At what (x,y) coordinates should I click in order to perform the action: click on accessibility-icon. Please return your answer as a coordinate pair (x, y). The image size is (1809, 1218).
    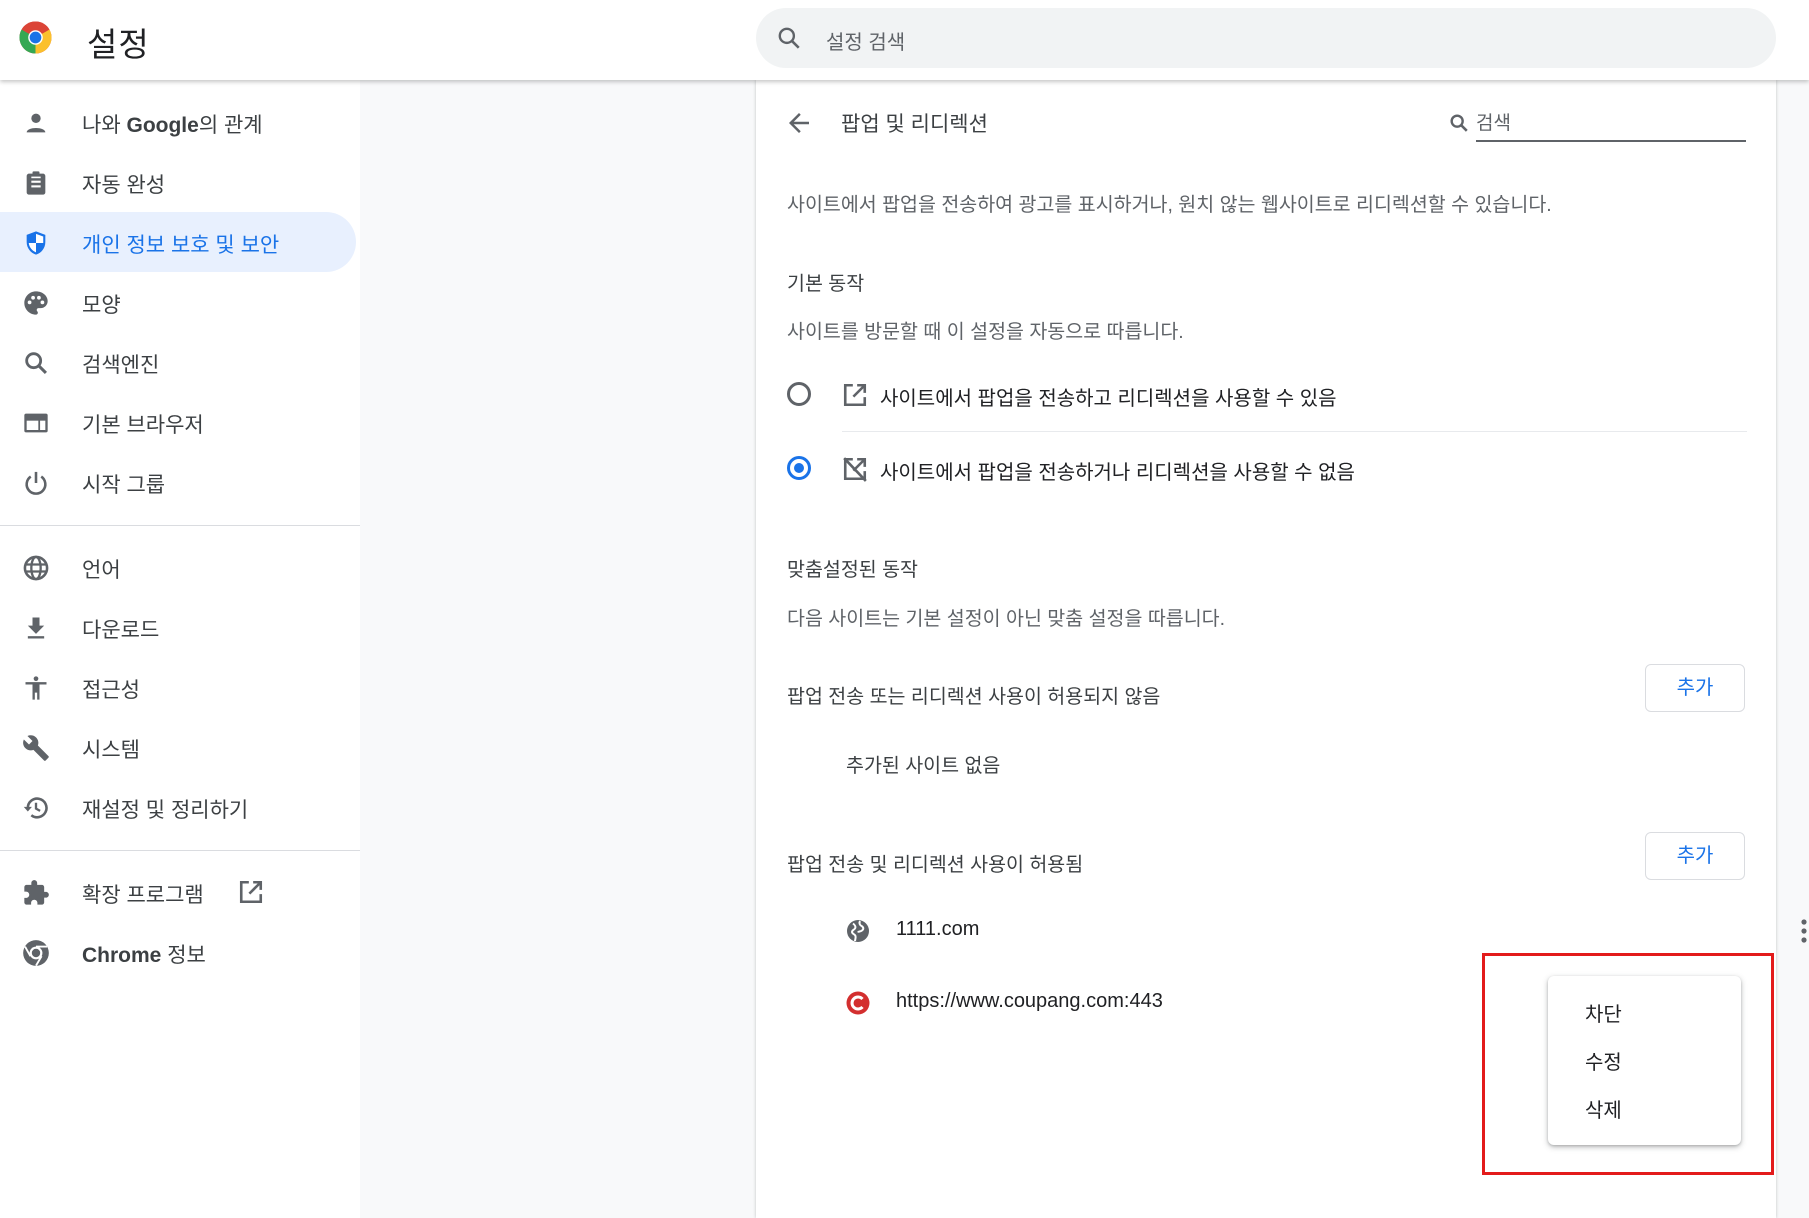
    Looking at the image, I should click on (36, 688).